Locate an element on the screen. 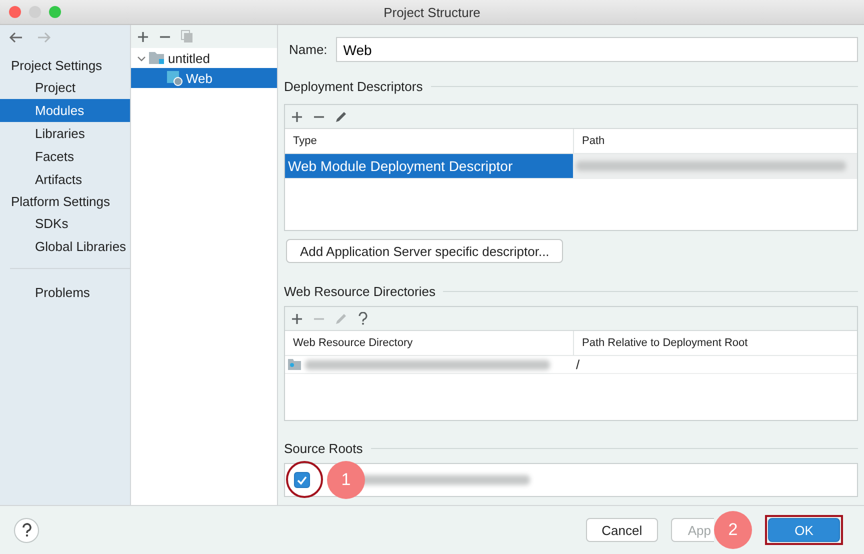 The height and width of the screenshot is (554, 864). checkmark-icon is located at coordinates (302, 480).